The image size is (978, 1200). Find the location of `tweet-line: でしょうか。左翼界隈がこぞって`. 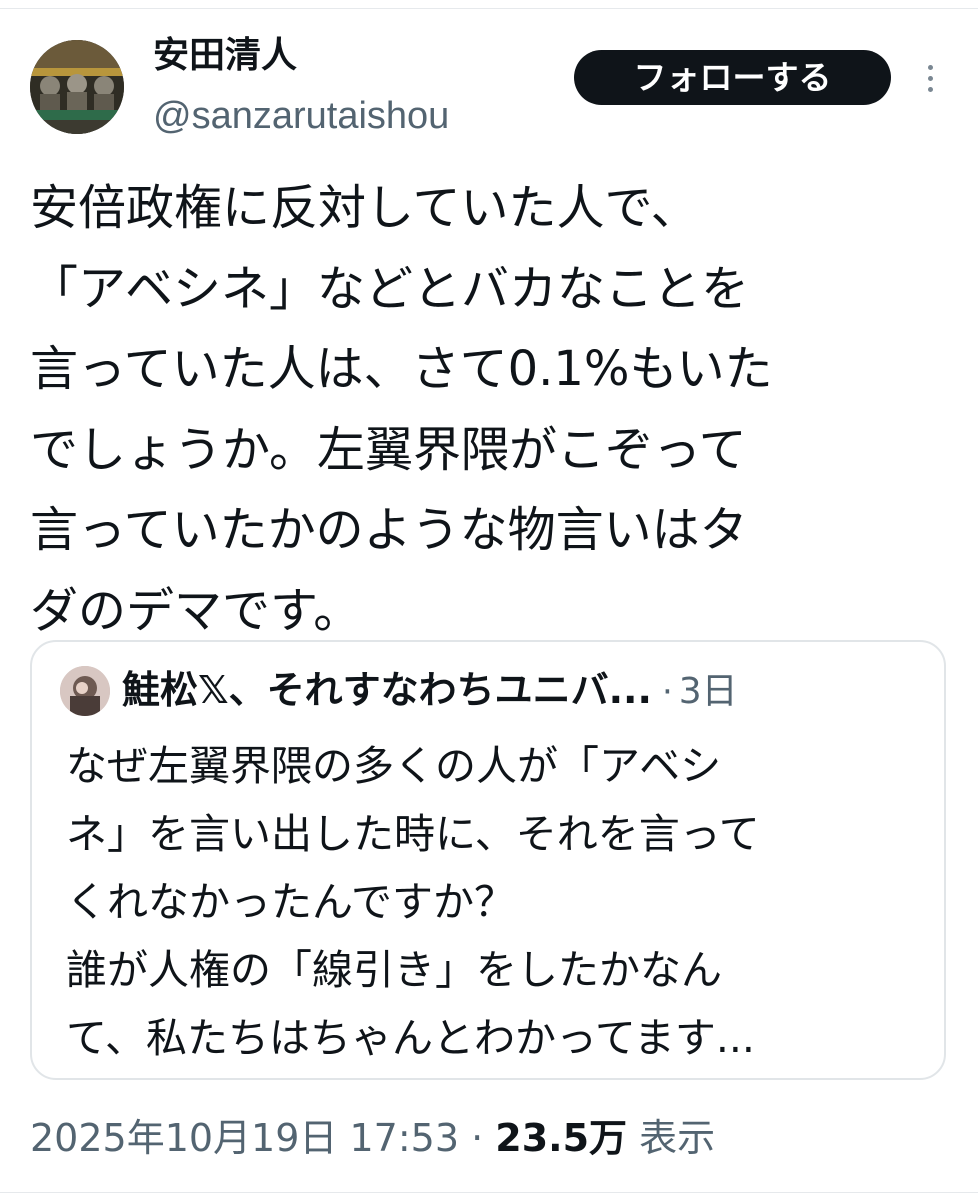

tweet-line: でしょうか。左翼界隈がこぞって is located at coordinates (388, 449).